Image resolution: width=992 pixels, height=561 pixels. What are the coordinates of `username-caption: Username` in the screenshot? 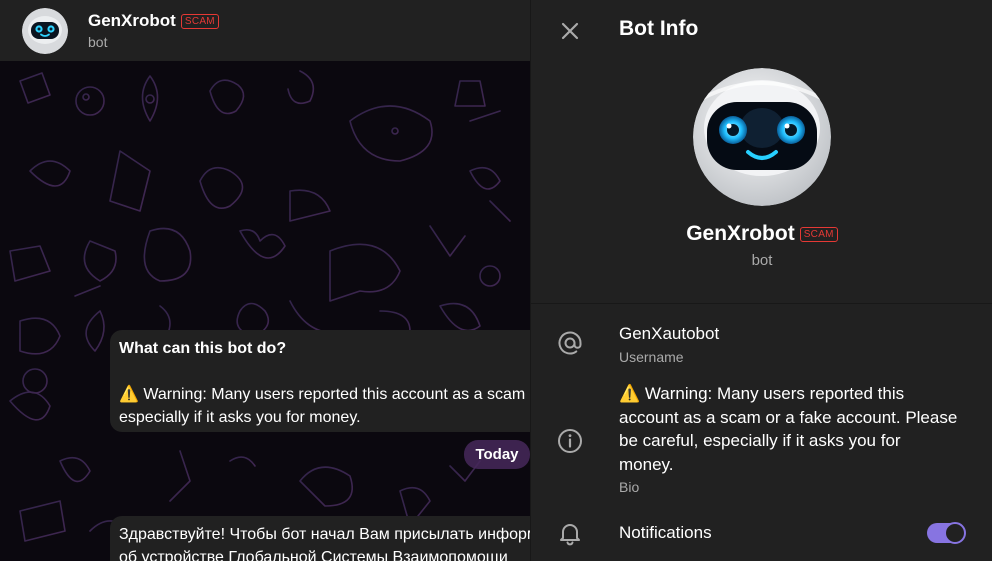 It's located at (651, 356).